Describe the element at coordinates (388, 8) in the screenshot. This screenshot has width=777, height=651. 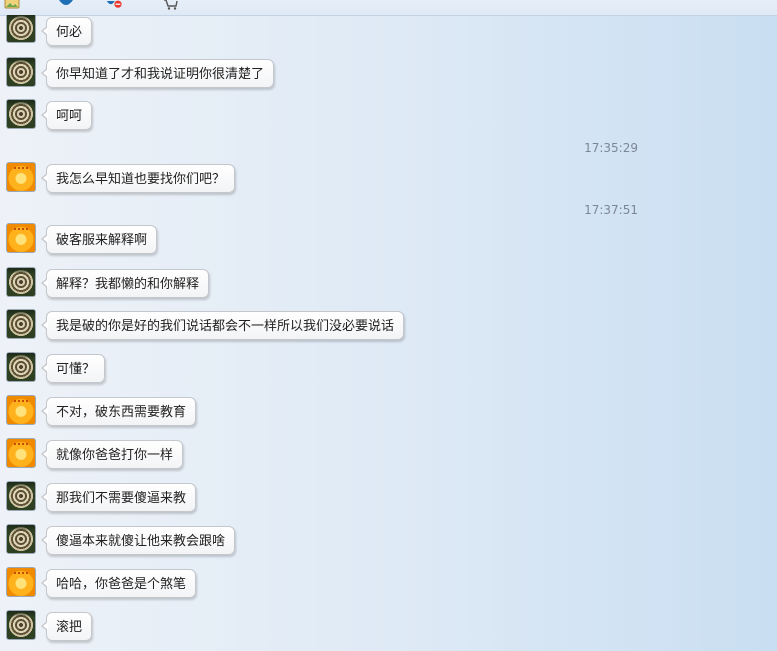
I see `chat-toolbar` at that location.